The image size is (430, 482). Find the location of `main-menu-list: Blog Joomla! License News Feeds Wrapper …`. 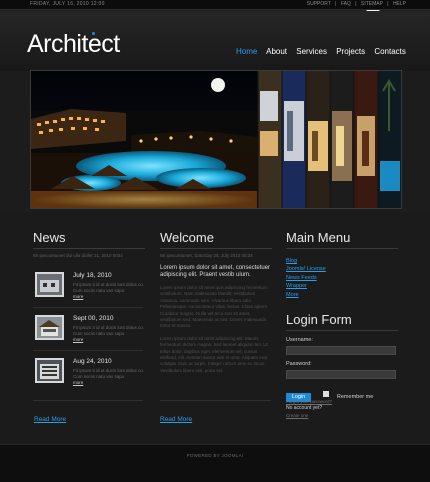

main-menu-list: Blog Joomla! License News Feeds Wrapper … is located at coordinates (342, 278).